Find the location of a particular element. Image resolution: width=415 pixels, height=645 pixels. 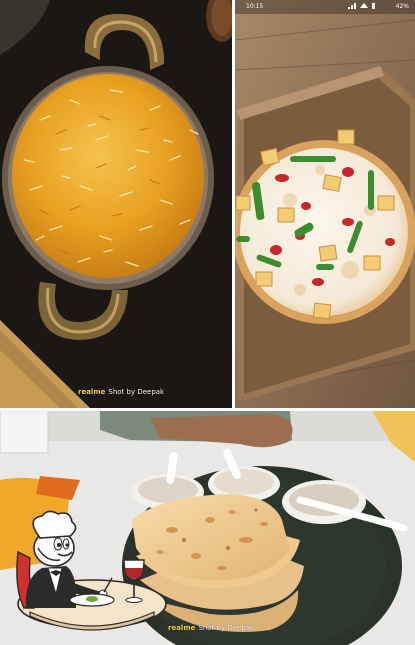

phone-status-bar: 10:15 42% is located at coordinates (326, 7).